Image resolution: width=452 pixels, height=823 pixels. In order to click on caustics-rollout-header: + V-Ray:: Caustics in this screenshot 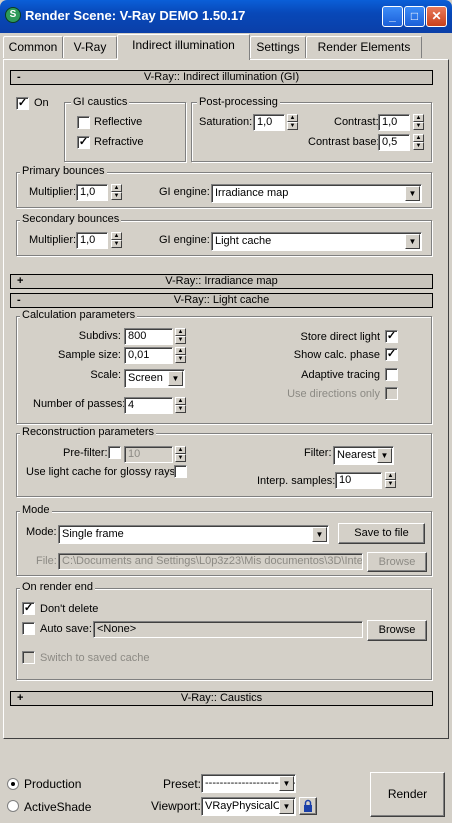, I will do `click(221, 698)`.